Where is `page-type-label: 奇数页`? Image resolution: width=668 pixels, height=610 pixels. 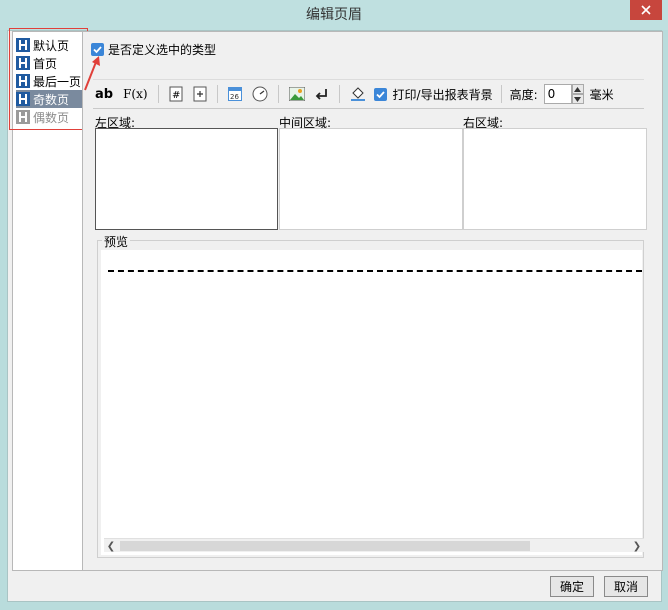 page-type-label: 奇数页 is located at coordinates (51, 99).